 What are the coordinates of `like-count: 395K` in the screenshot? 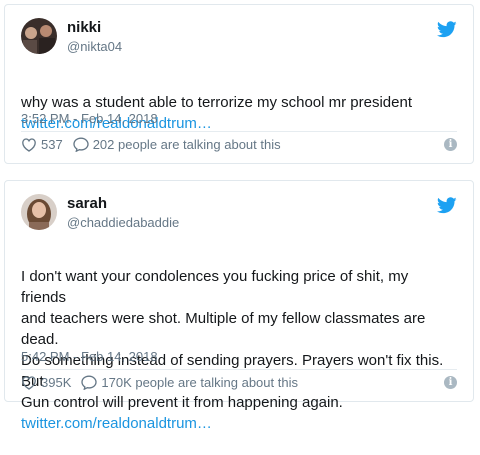 It's located at (56, 382).